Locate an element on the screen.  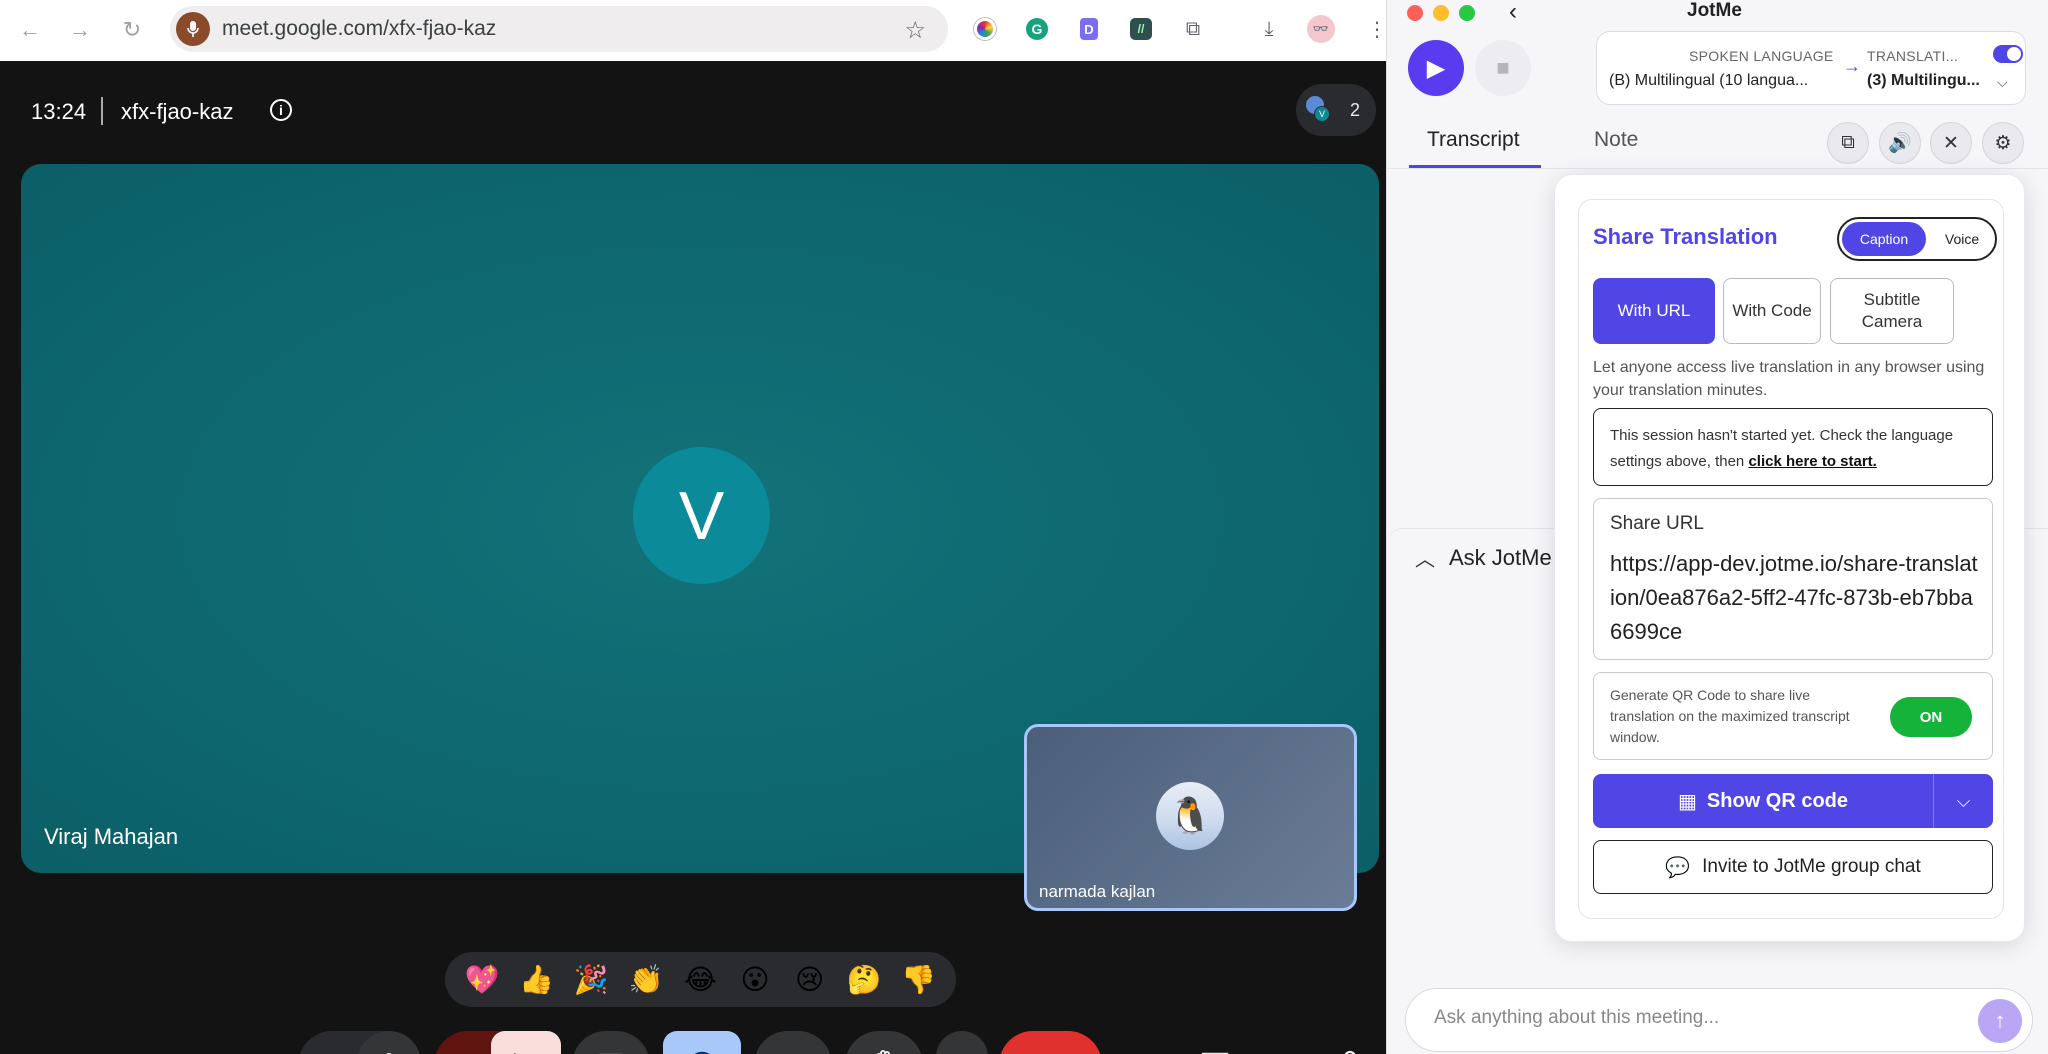
qr-code-toggle: ON is located at coordinates (1931, 717).